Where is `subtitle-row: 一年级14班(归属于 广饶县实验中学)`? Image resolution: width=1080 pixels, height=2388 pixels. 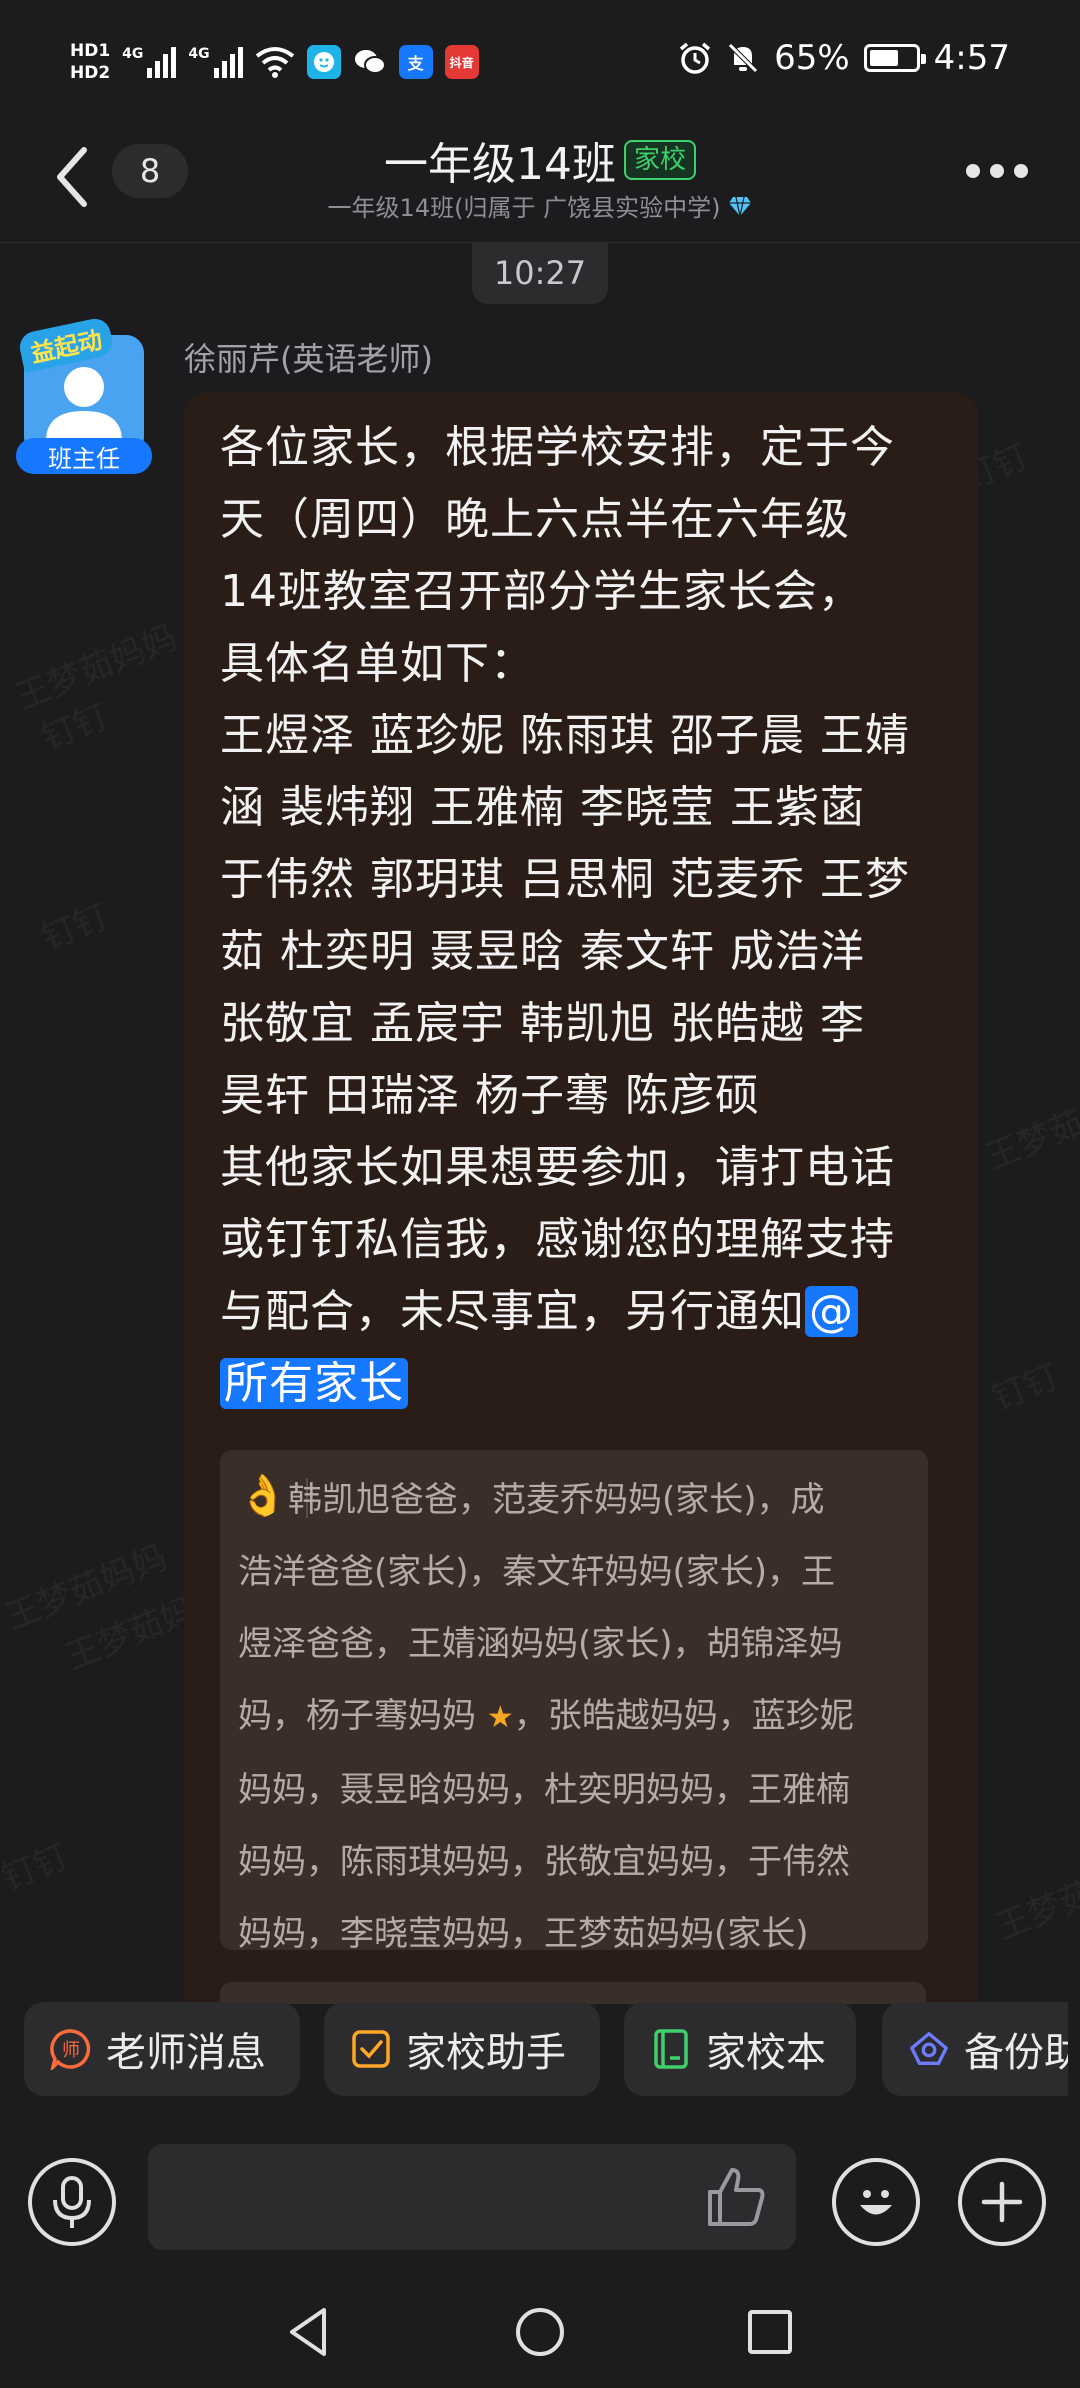 subtitle-row: 一年级14班(归属于 广饶县实验中学) is located at coordinates (540, 205).